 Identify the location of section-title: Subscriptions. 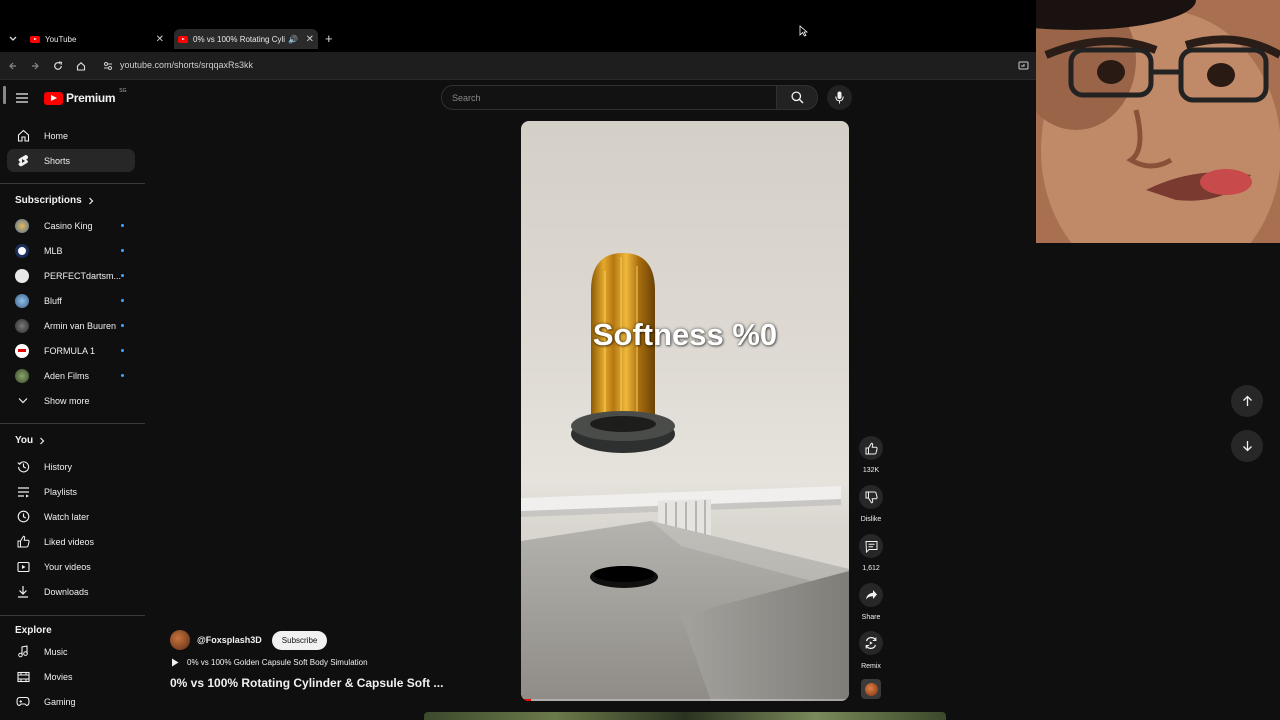
(48, 200).